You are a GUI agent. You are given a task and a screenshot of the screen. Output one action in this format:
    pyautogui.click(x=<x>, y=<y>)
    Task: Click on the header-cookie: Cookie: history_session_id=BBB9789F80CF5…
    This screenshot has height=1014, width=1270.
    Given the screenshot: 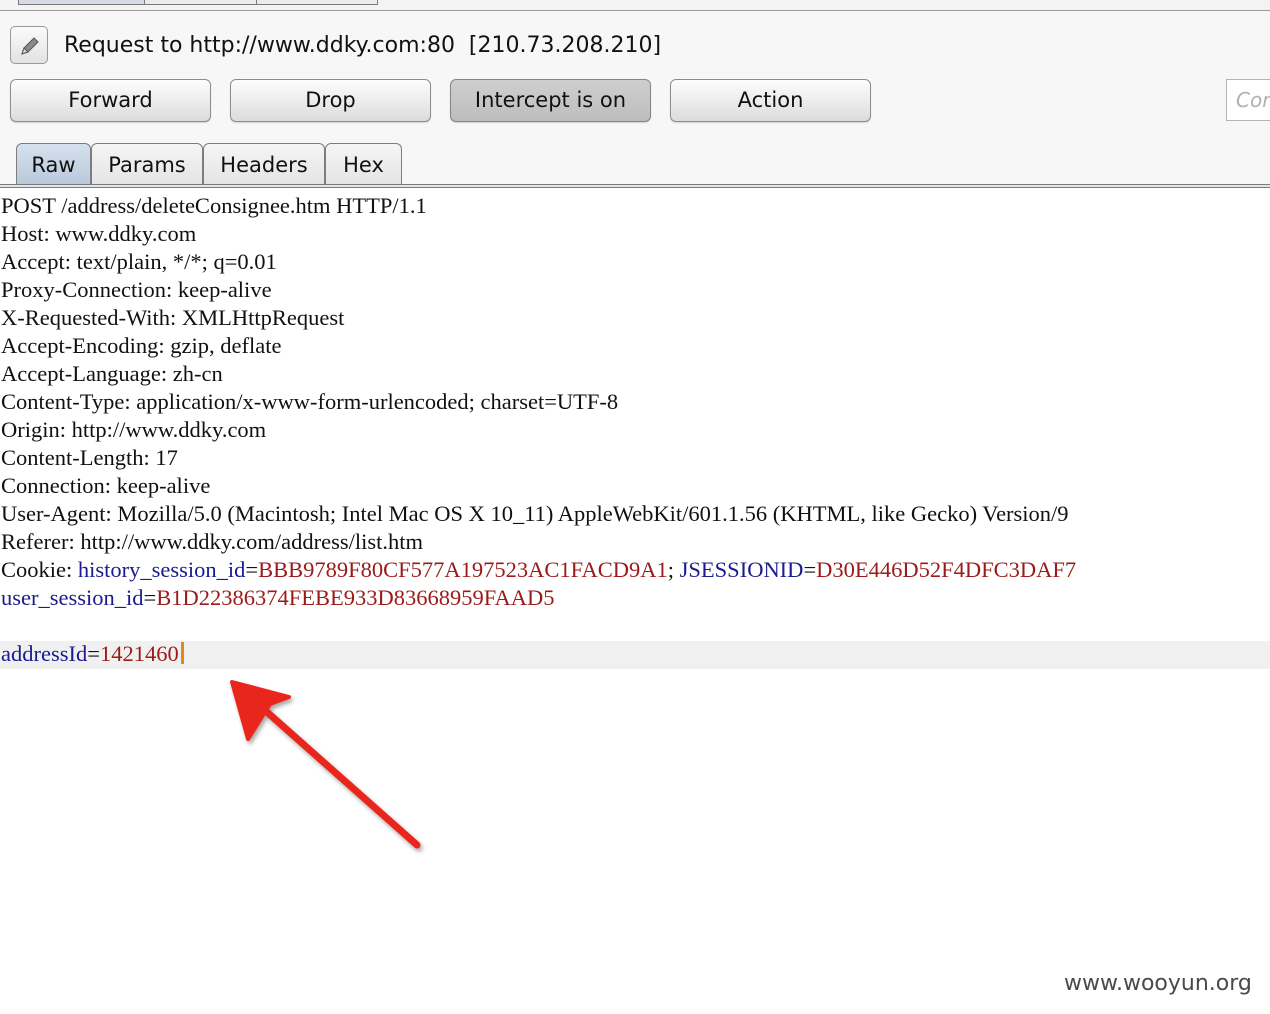 What is the action you would take?
    pyautogui.click(x=539, y=569)
    